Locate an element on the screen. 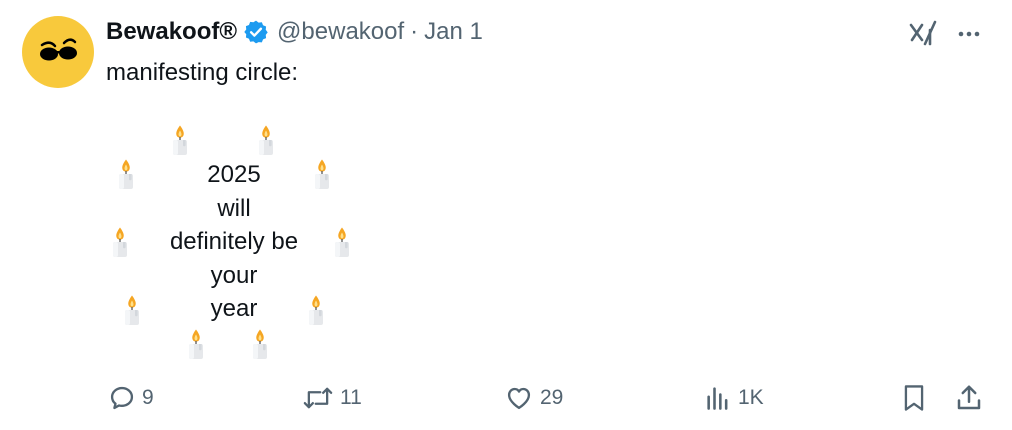 The image size is (1012, 430). views-chart-icon is located at coordinates (717, 398).